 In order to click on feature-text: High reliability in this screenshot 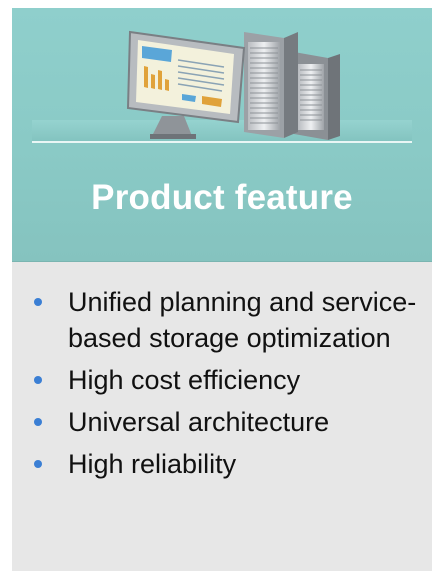, I will do `click(152, 464)`.